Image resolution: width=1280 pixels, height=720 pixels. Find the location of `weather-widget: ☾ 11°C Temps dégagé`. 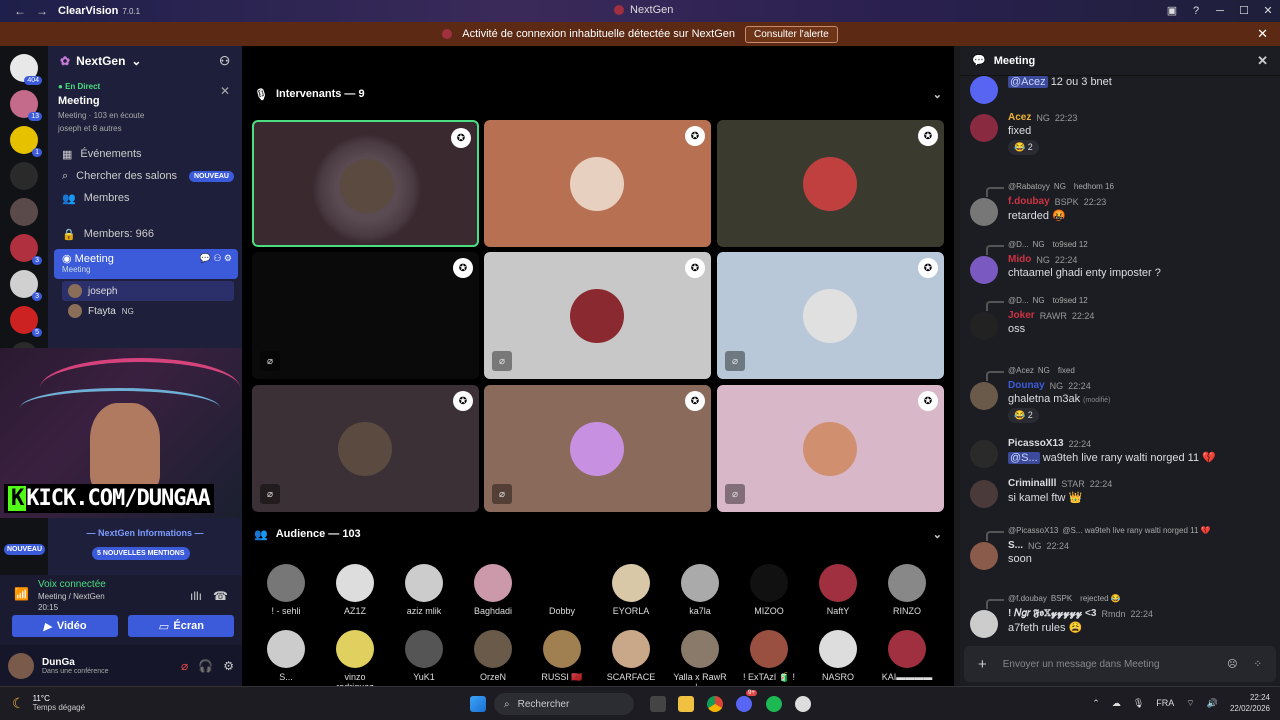

weather-widget: ☾ 11°C Temps dégagé is located at coordinates (48, 703).